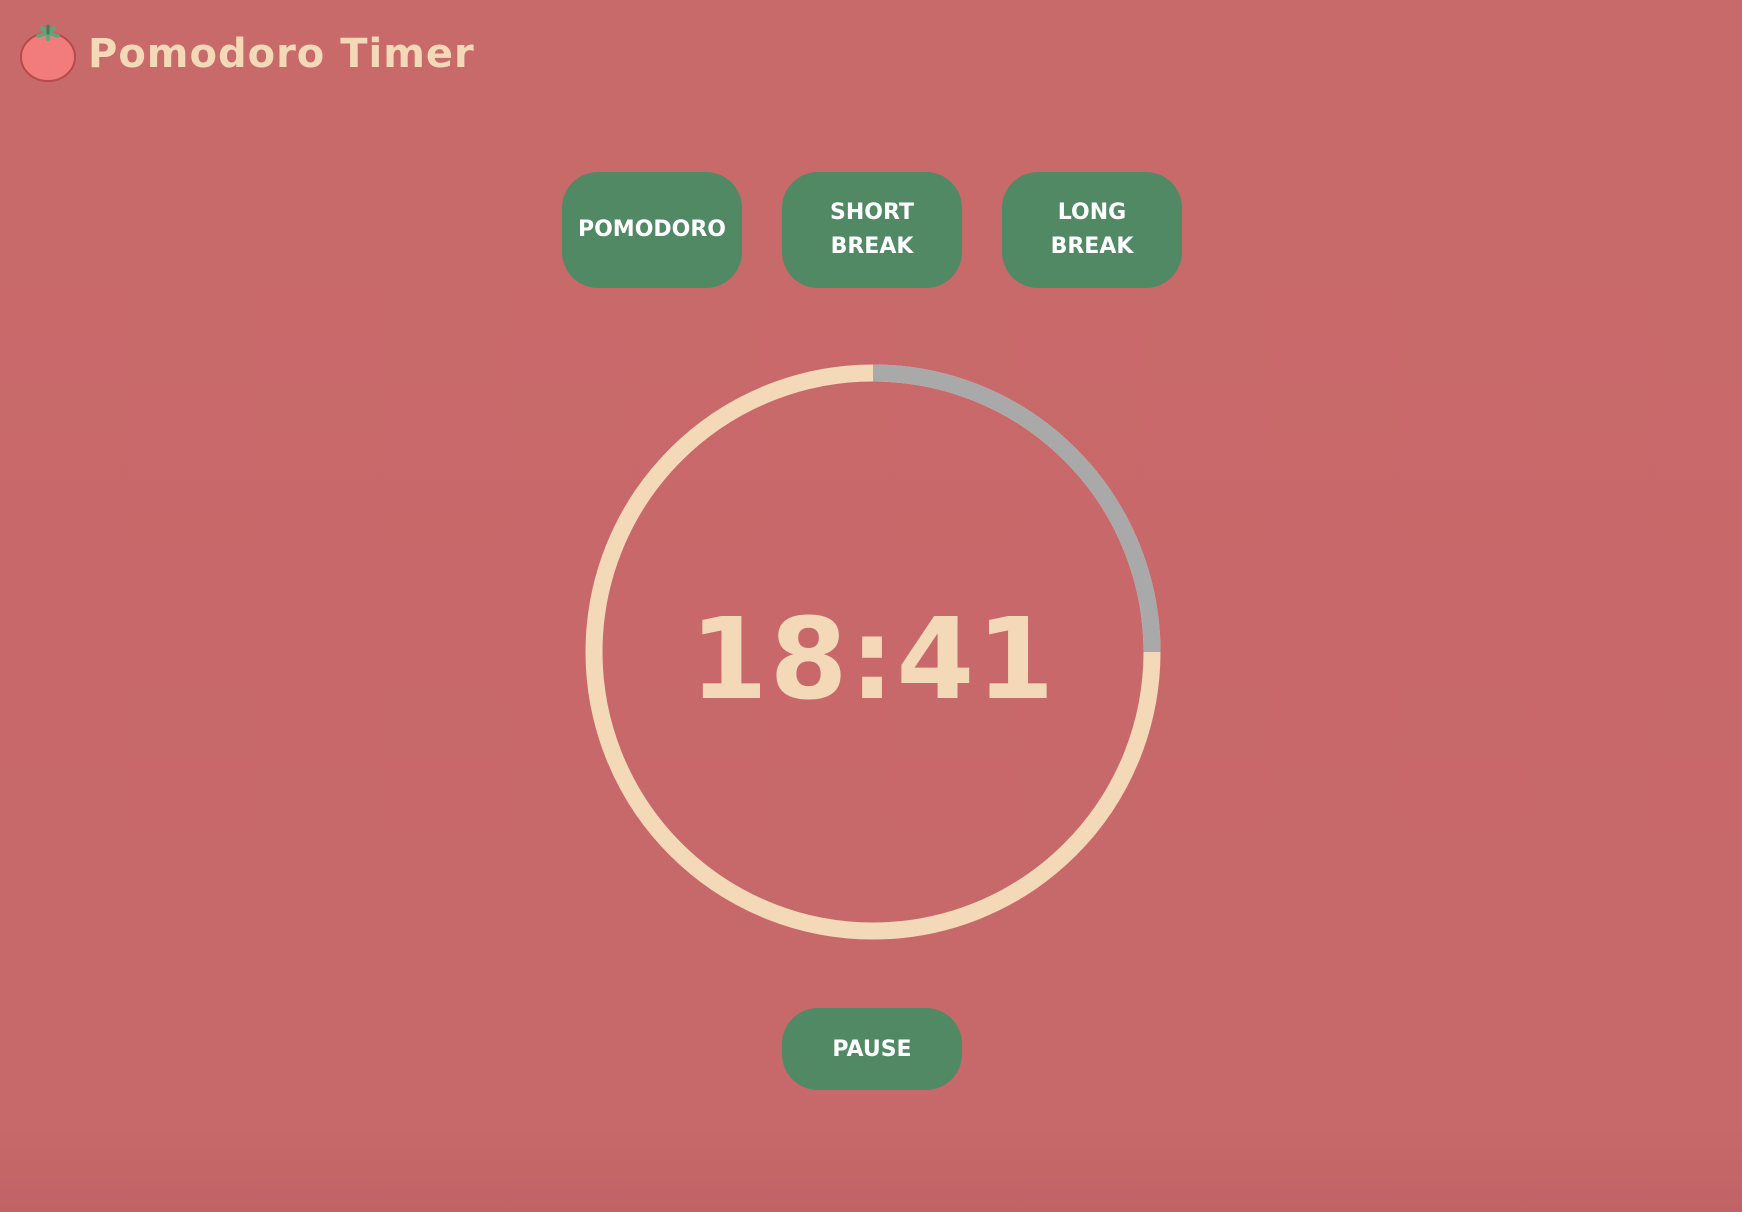  What do you see at coordinates (872, 246) in the screenshot?
I see `short-break-label-line2: BREAK` at bounding box center [872, 246].